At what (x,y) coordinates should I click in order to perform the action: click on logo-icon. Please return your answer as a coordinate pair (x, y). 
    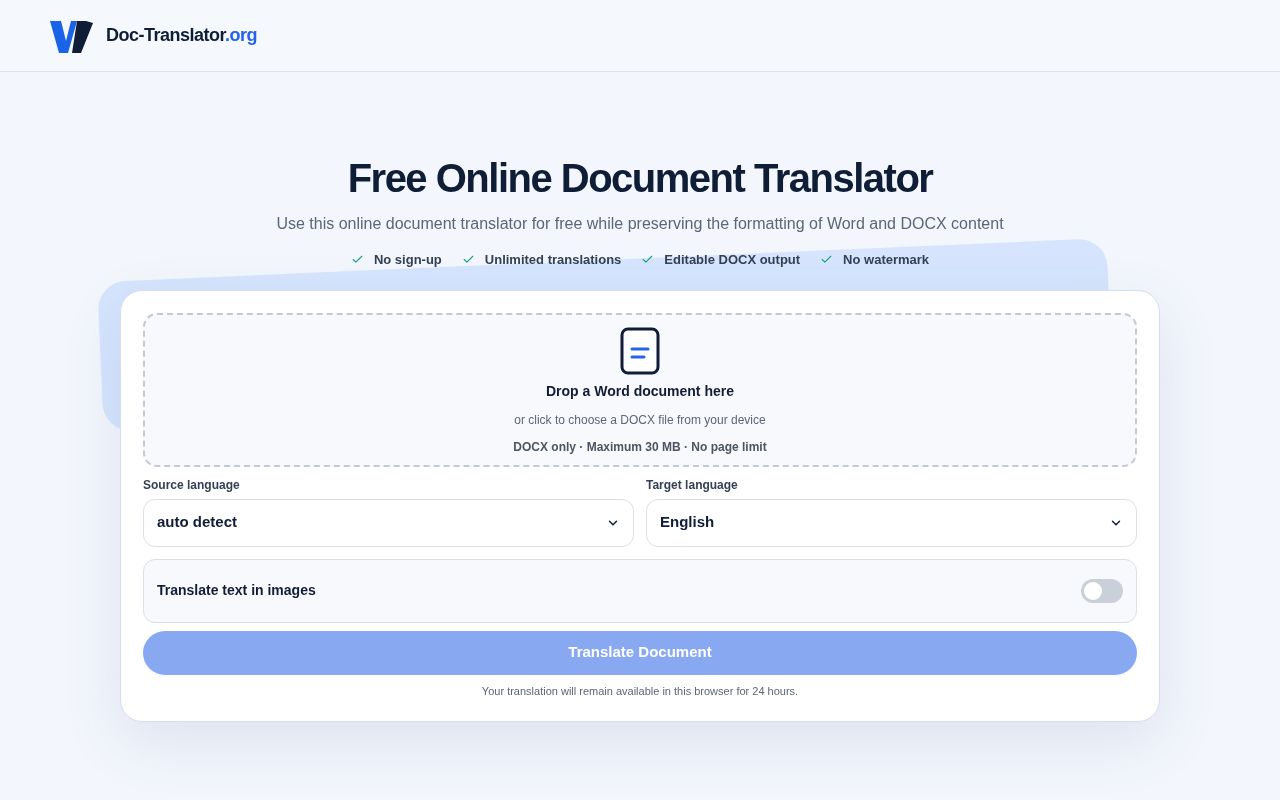
    Looking at the image, I should click on (72, 35).